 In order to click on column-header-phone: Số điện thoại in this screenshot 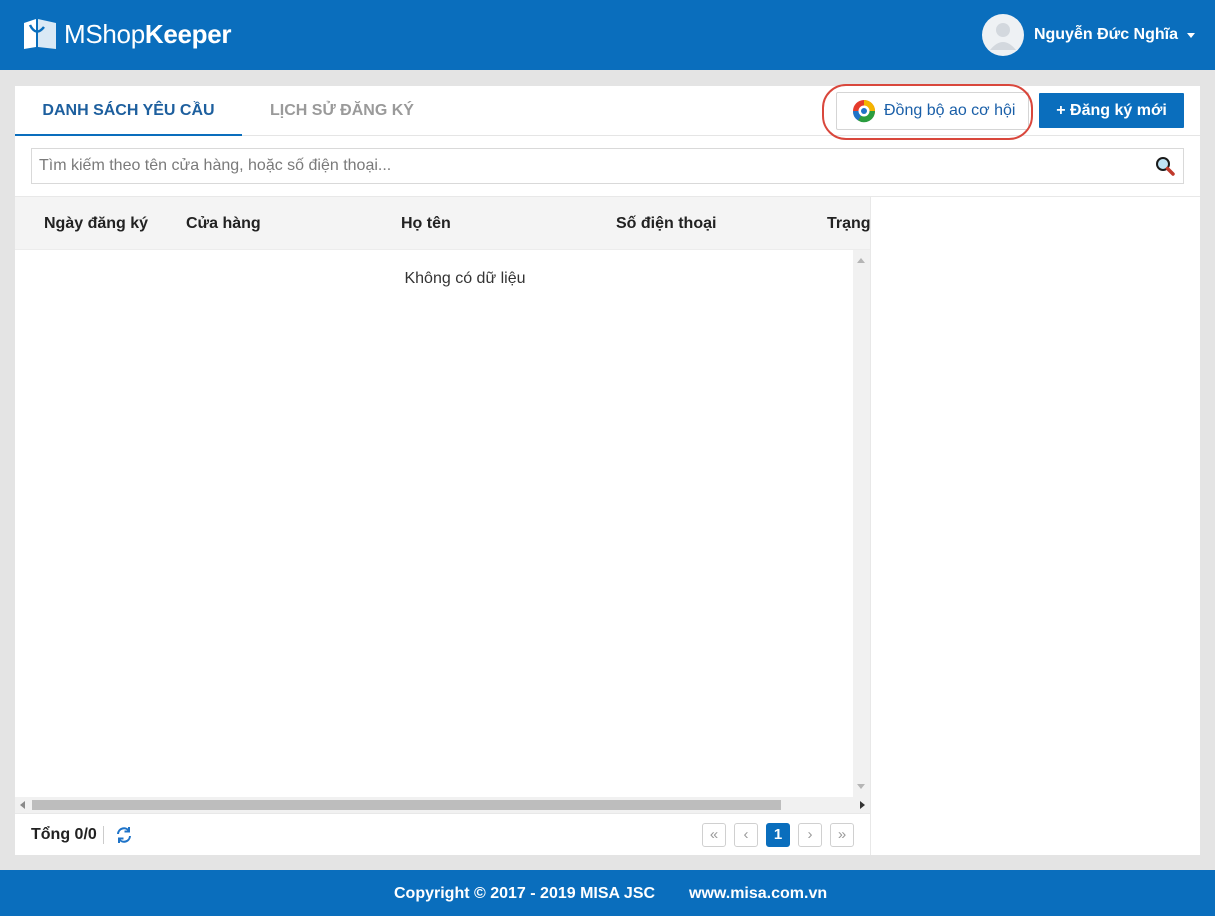, I will do `click(666, 223)`.